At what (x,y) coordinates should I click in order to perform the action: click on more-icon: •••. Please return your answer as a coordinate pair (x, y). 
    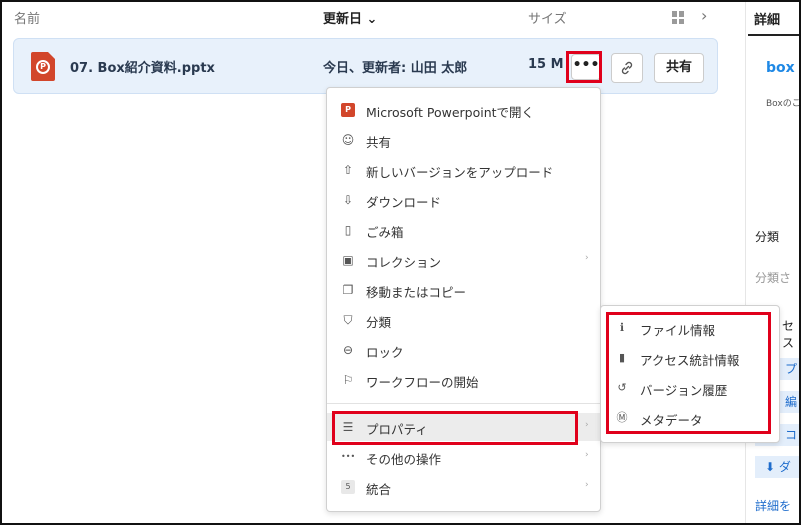
    Looking at the image, I should click on (348, 456).